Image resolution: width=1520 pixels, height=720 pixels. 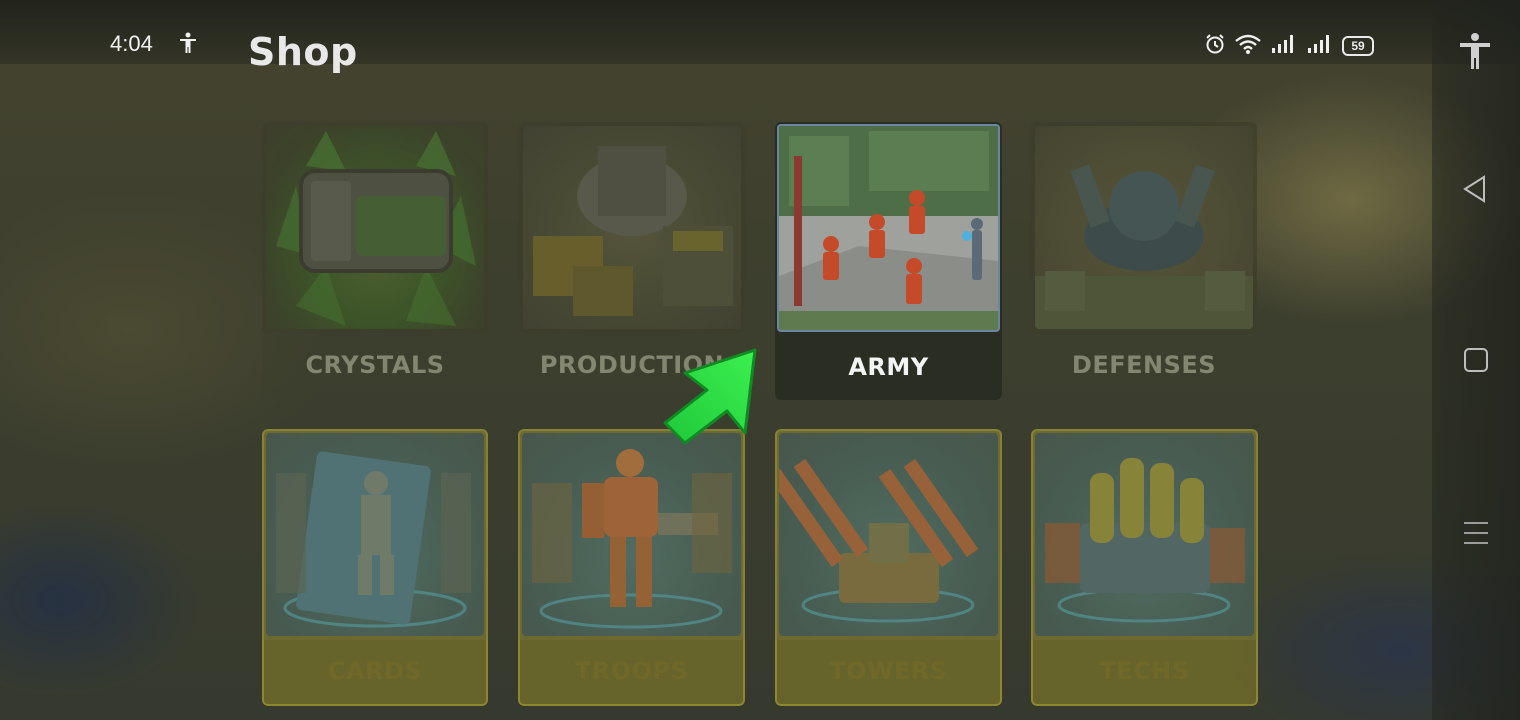 I want to click on tile-crystals: CRYSTALS, so click(x=375, y=261).